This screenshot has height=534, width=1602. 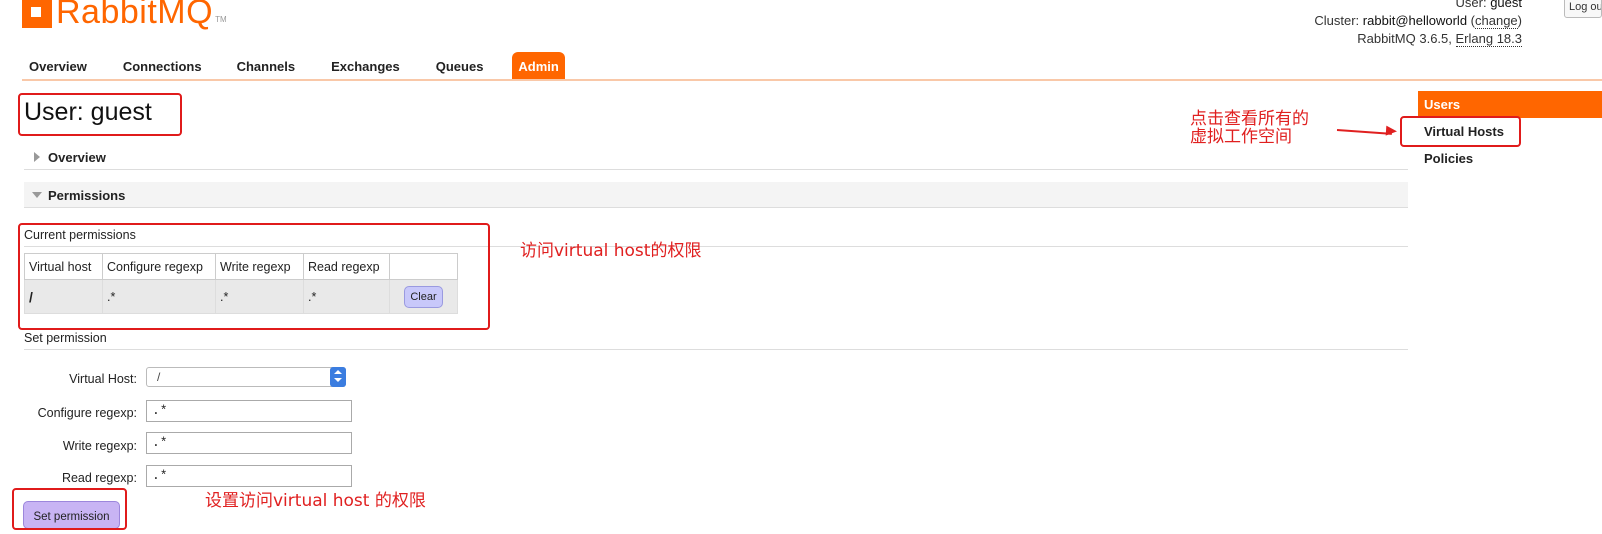 I want to click on nav-tab-overview: Overview, so click(x=58, y=66).